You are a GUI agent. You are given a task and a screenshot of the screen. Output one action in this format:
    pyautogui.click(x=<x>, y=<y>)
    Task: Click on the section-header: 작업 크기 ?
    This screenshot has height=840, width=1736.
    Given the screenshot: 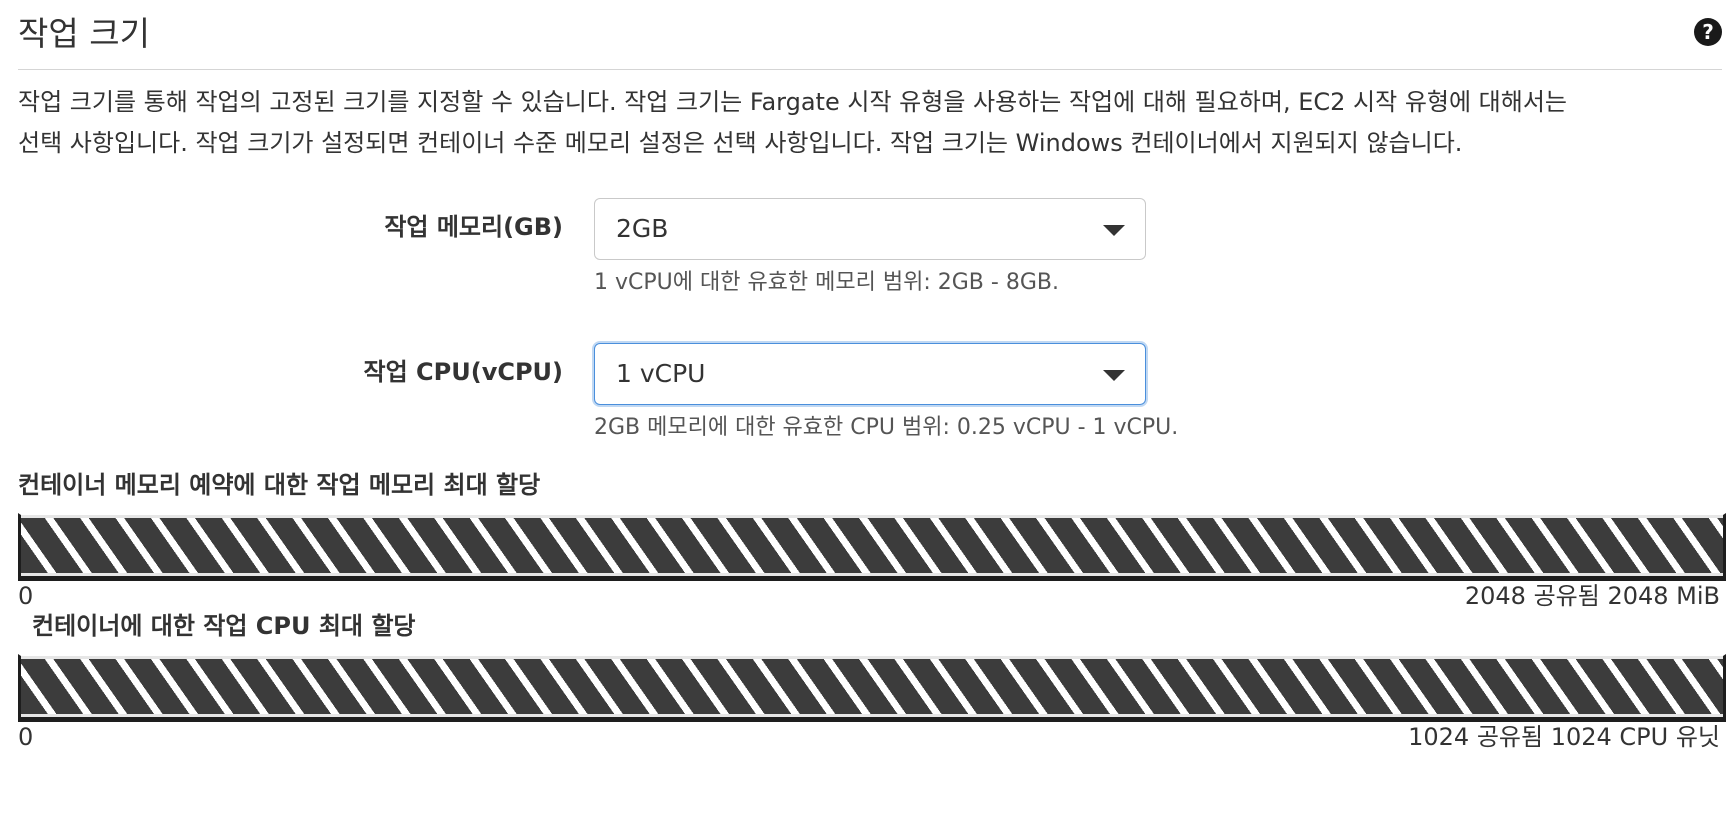 What is the action you would take?
    pyautogui.click(x=870, y=40)
    